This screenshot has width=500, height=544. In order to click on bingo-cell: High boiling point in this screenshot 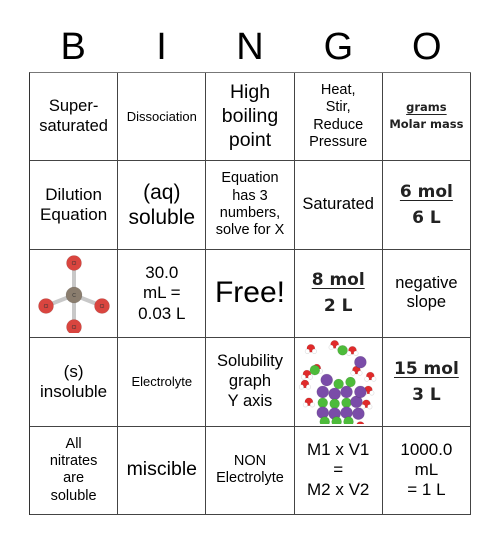, I will do `click(250, 117)`.